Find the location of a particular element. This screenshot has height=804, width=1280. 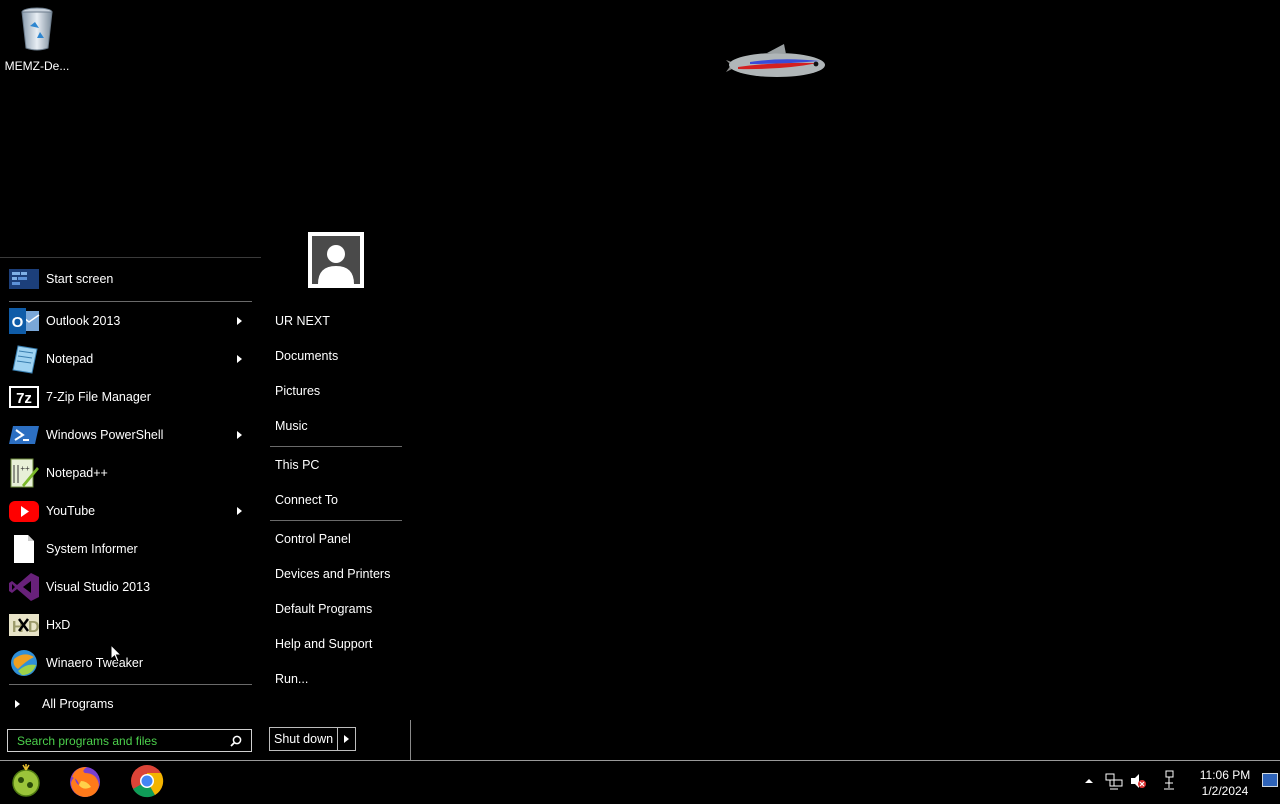

shutdown-control: Shut down is located at coordinates (313, 739).